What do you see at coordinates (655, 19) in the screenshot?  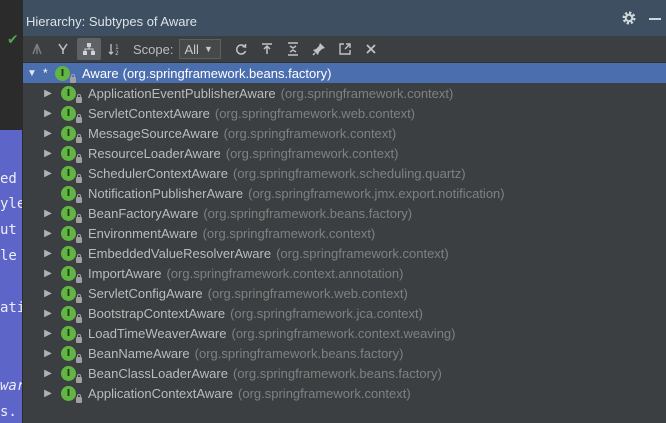 I see `minimize-icon` at bounding box center [655, 19].